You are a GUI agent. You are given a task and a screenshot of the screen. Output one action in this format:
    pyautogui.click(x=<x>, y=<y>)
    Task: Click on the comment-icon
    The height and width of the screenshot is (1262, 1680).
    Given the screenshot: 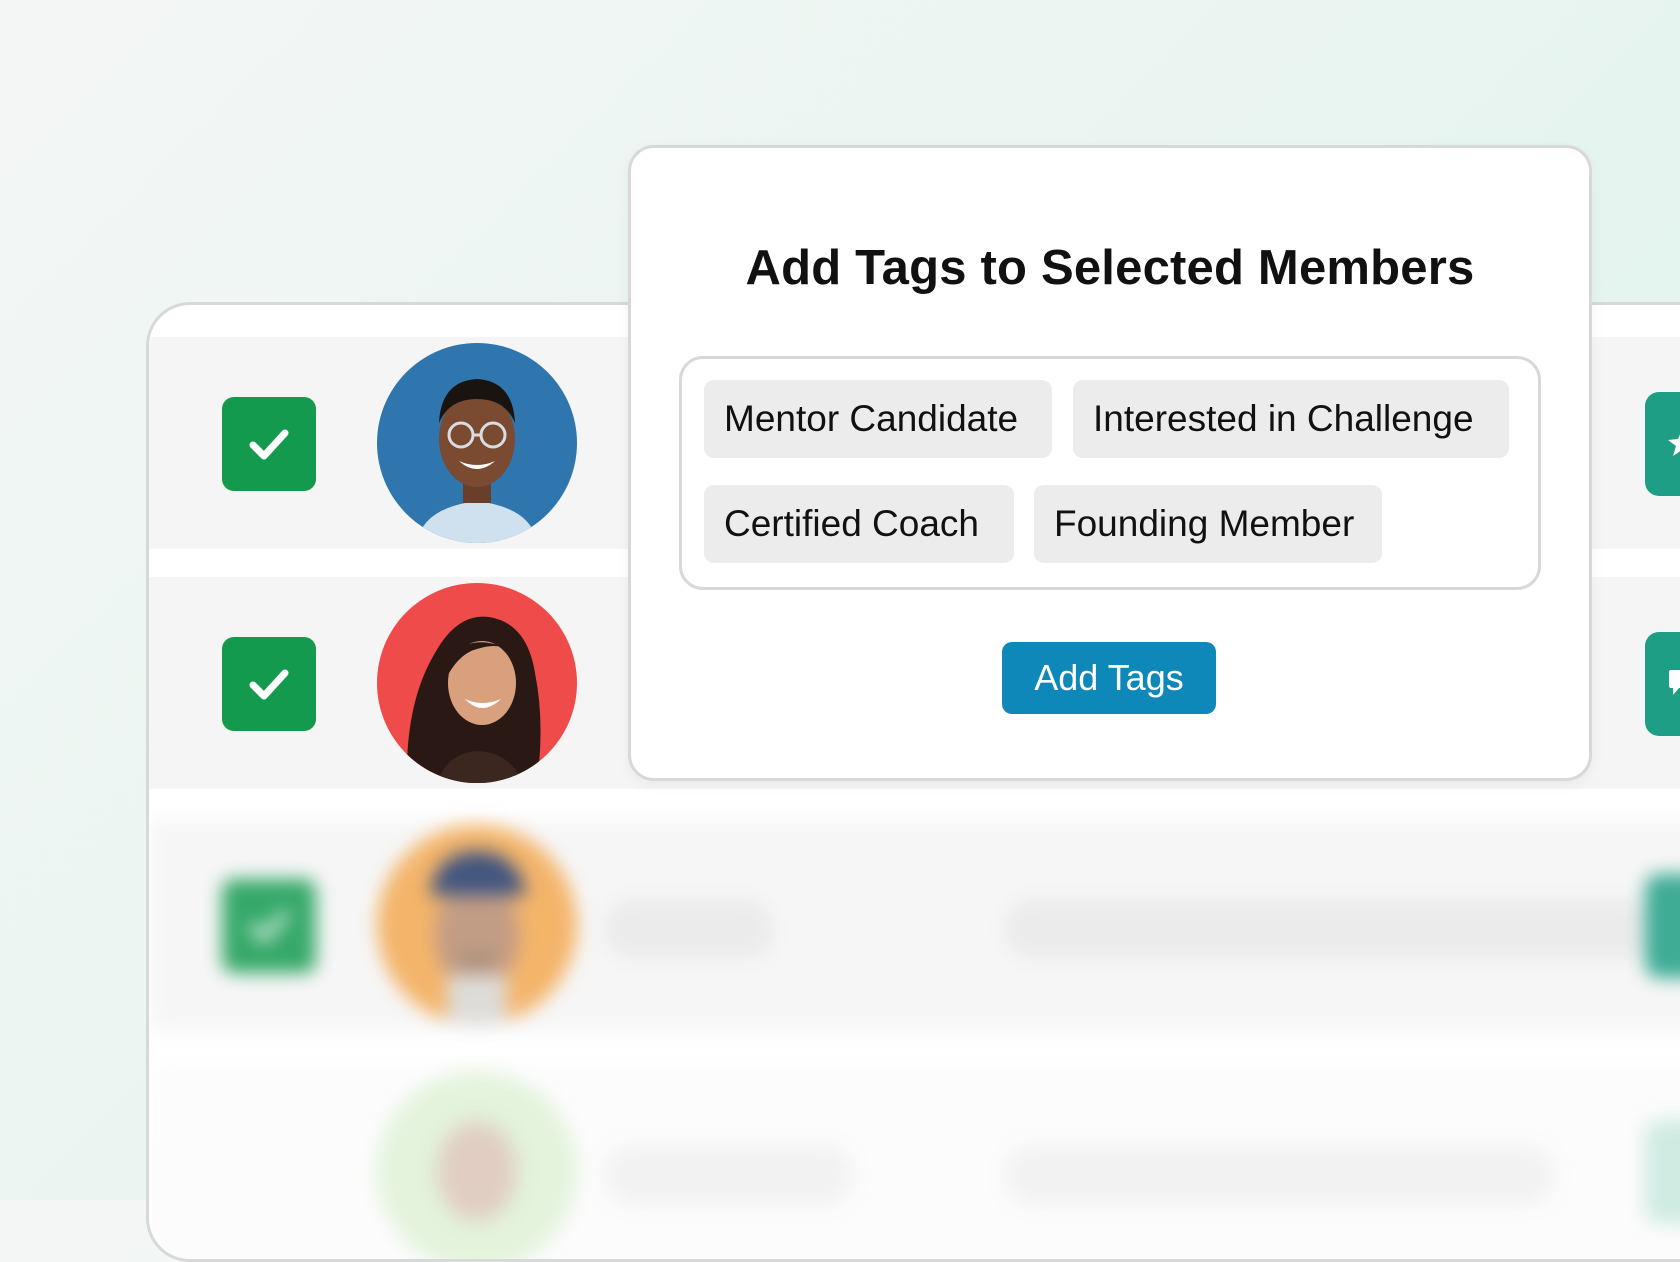 What is the action you would take?
    pyautogui.click(x=1674, y=682)
    